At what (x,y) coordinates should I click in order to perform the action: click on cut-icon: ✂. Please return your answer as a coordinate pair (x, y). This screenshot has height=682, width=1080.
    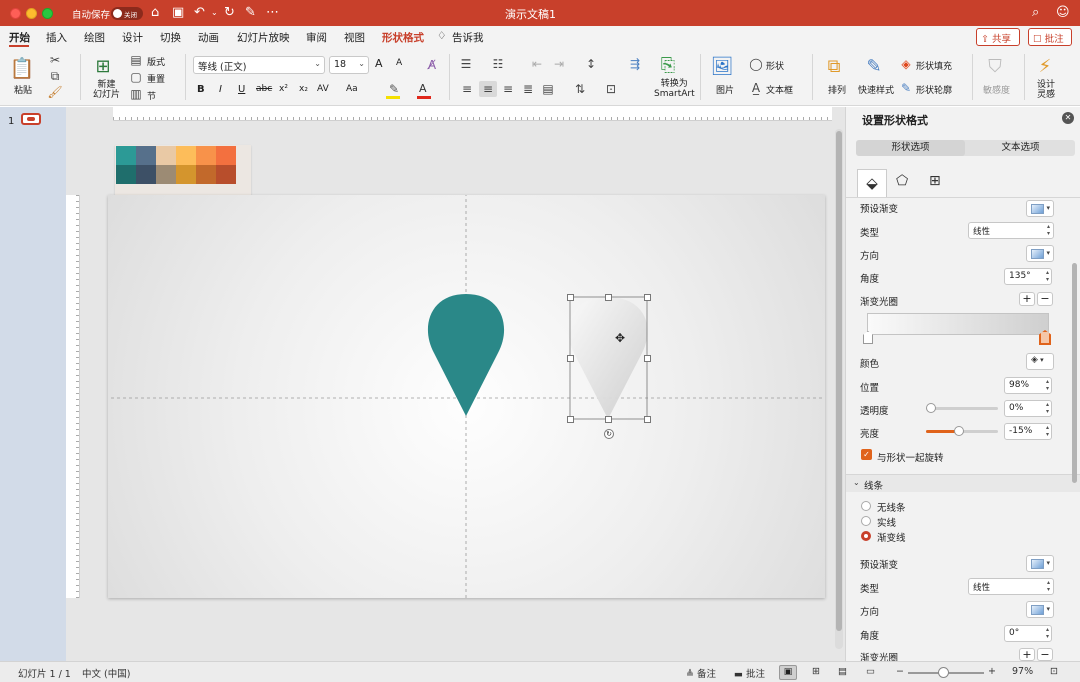
    Looking at the image, I should click on (55, 60).